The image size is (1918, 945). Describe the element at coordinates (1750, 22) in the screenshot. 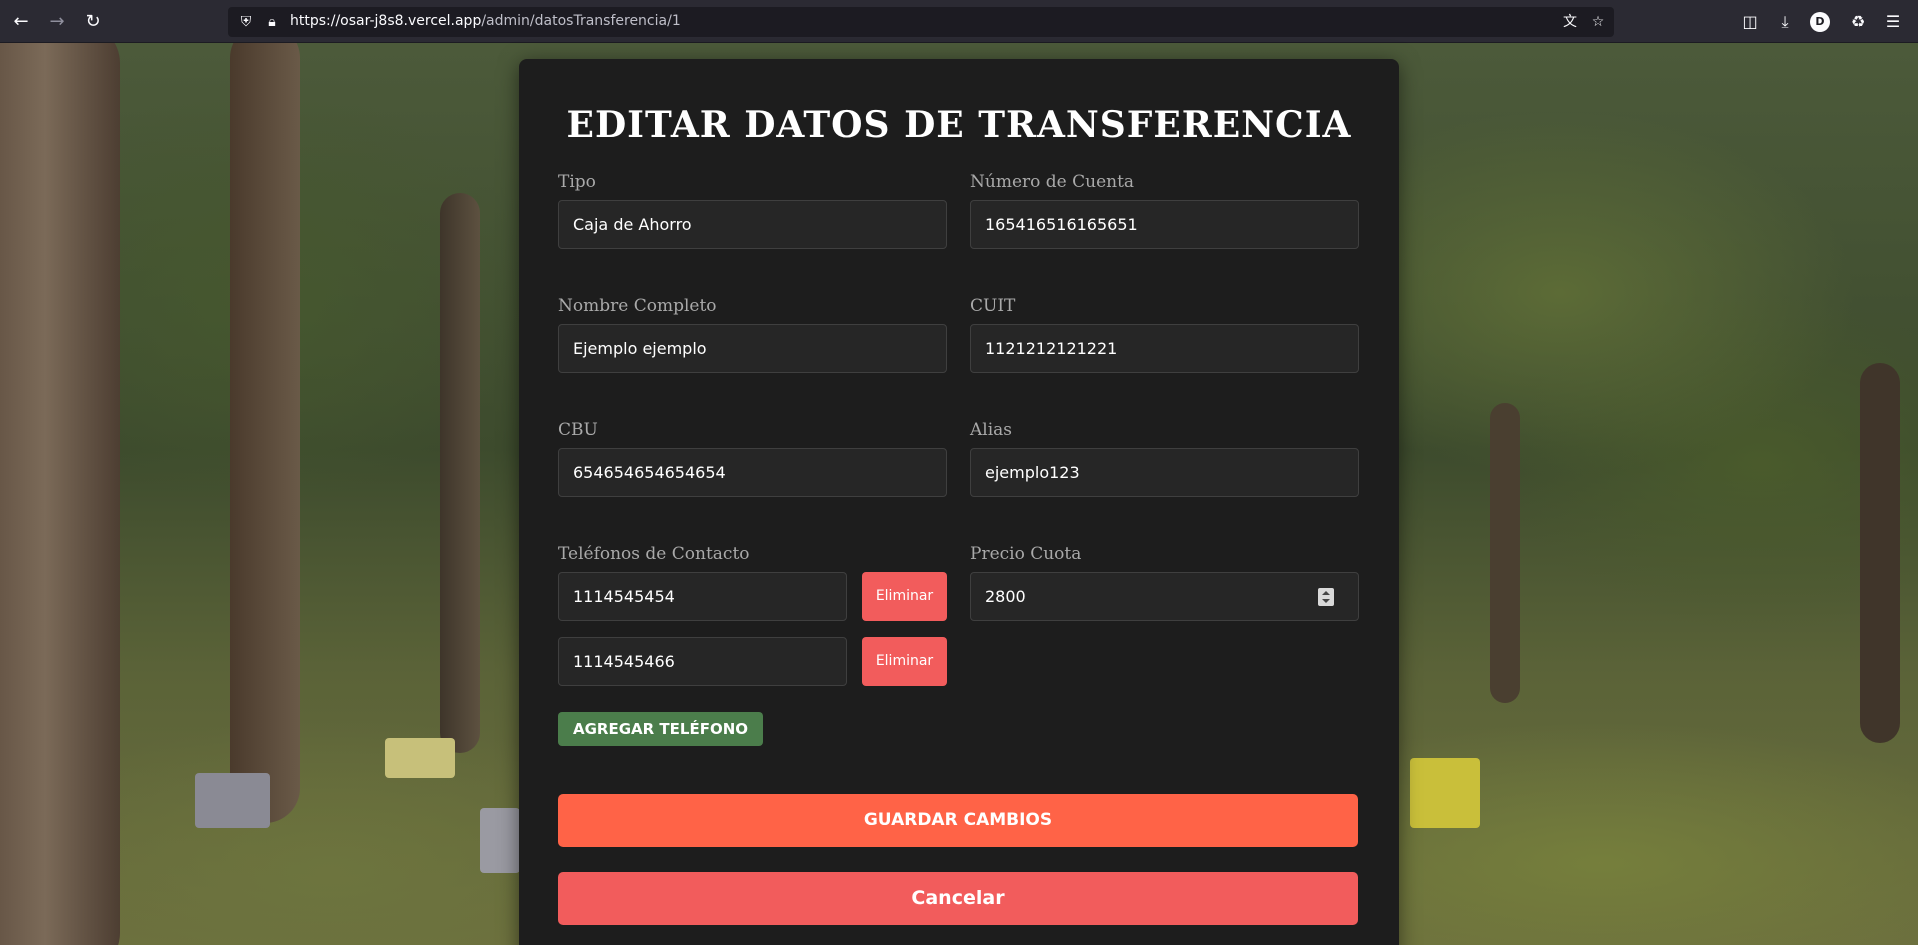

I see `pocket-icon: ◫` at that location.